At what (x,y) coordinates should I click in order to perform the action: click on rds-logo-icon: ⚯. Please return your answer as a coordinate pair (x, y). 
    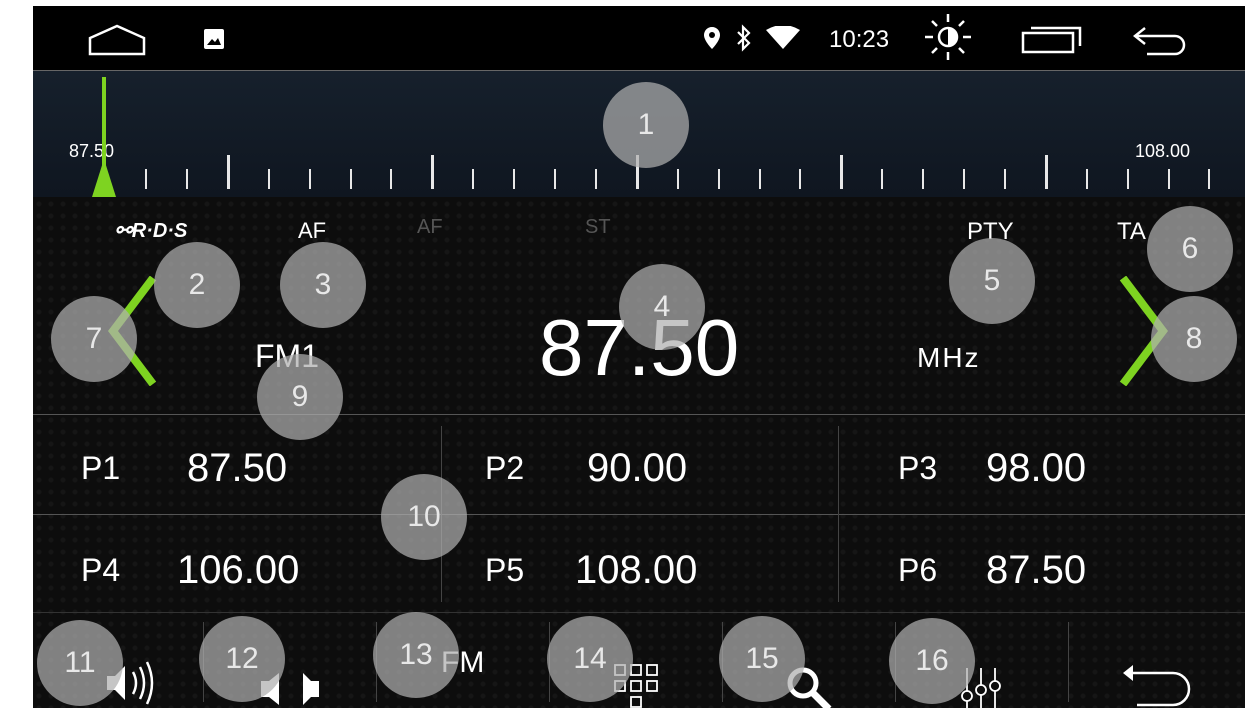
    Looking at the image, I should click on (123, 231).